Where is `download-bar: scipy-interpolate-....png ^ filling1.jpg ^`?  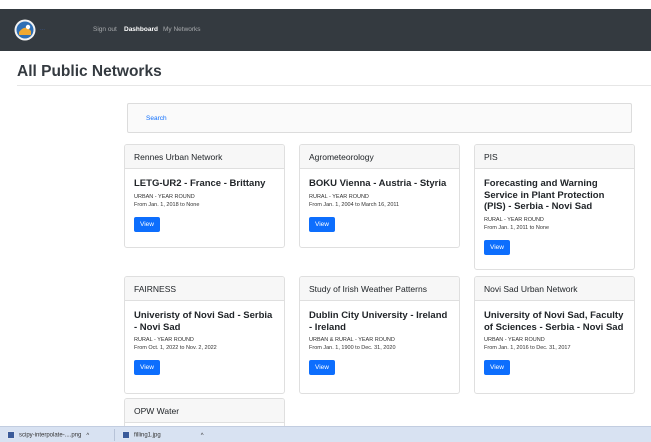
download-bar: scipy-interpolate-....png ^ filling1.jpg ^ is located at coordinates (325, 434).